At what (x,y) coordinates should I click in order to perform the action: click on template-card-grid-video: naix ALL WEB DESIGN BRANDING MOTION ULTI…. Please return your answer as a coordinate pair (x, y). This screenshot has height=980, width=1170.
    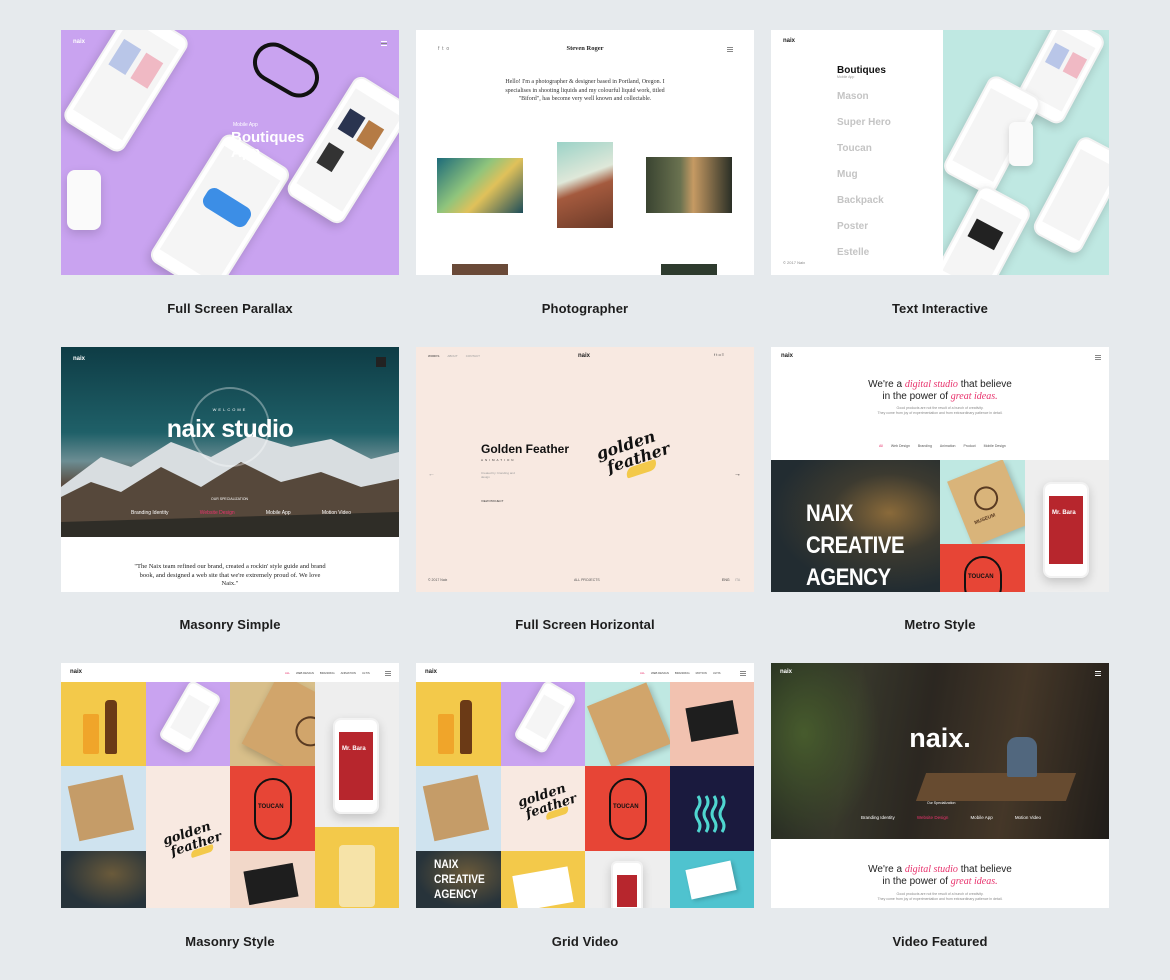
    Looking at the image, I should click on (585, 785).